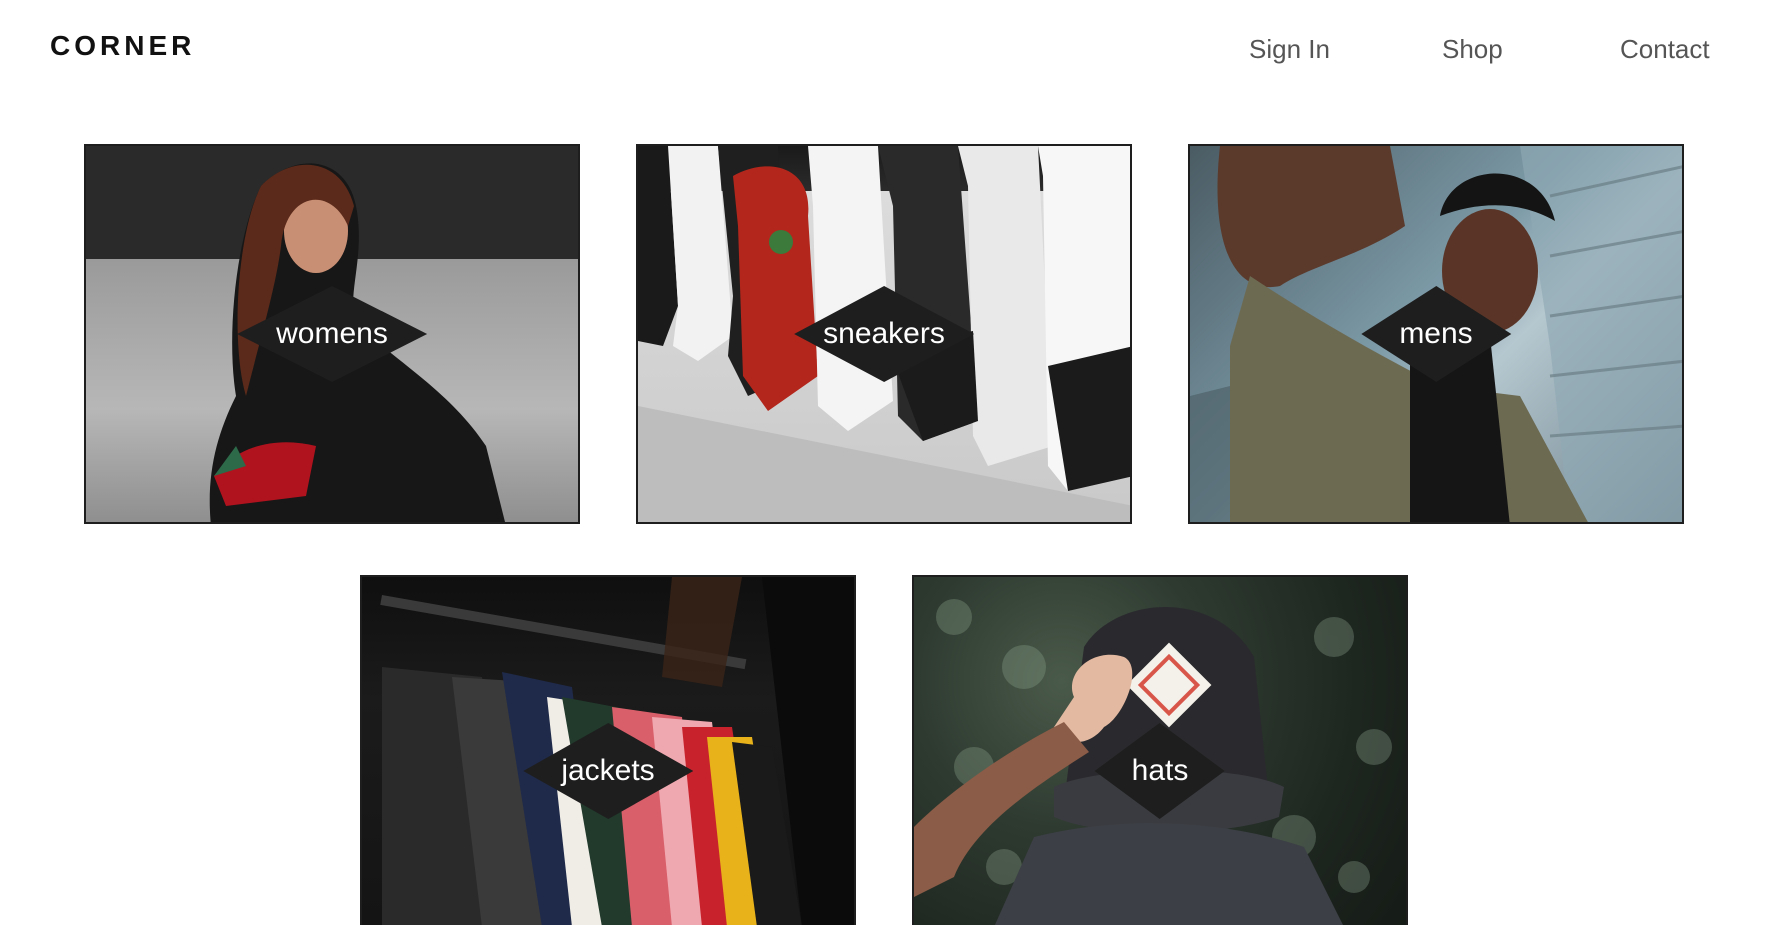 This screenshot has height=925, width=1765. I want to click on category-card-mens: mens, so click(1436, 334).